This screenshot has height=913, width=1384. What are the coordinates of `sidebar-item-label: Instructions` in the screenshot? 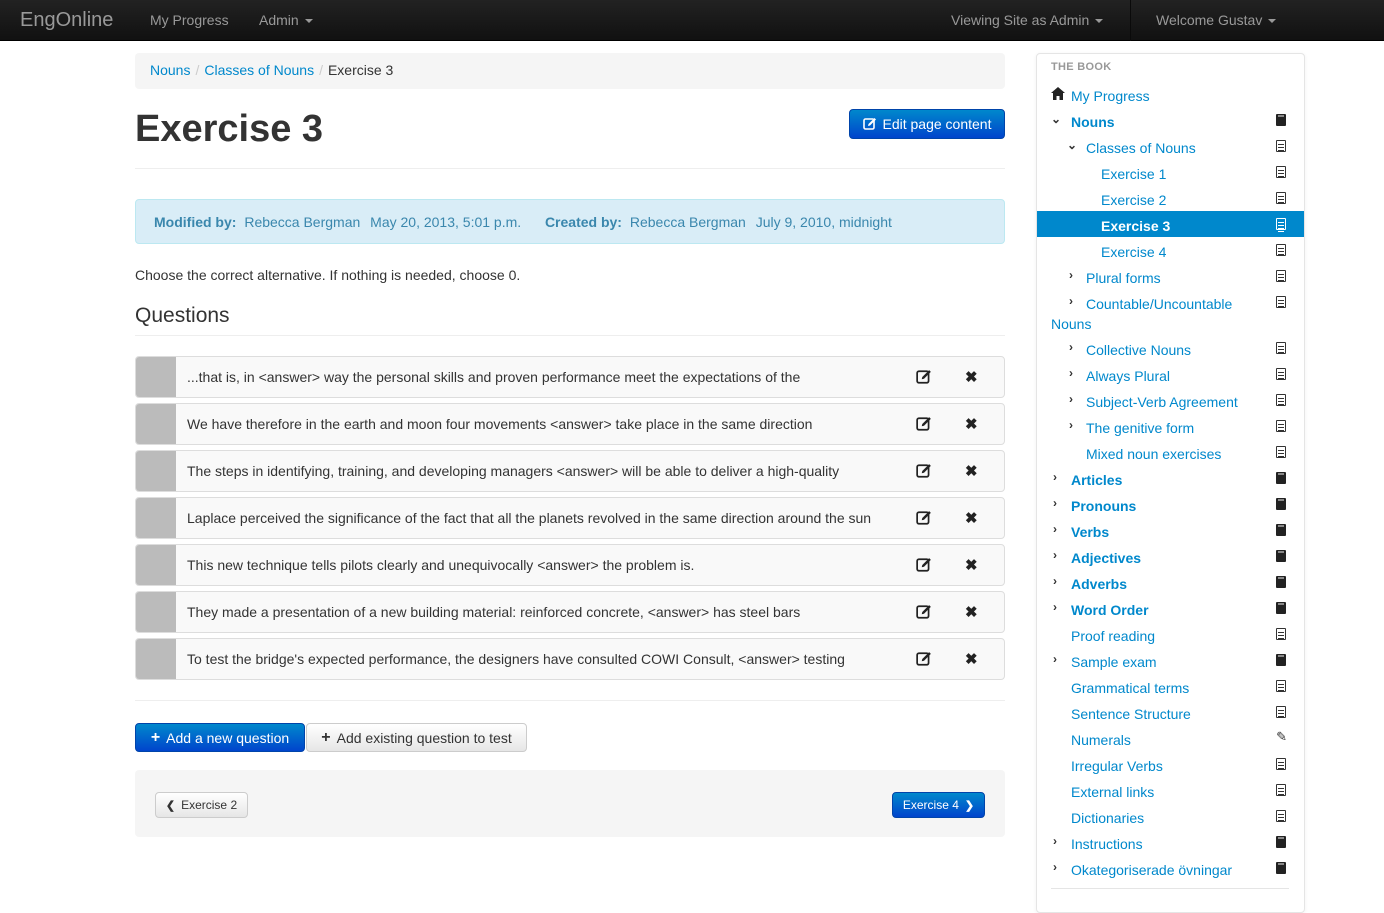 It's located at (1107, 844).